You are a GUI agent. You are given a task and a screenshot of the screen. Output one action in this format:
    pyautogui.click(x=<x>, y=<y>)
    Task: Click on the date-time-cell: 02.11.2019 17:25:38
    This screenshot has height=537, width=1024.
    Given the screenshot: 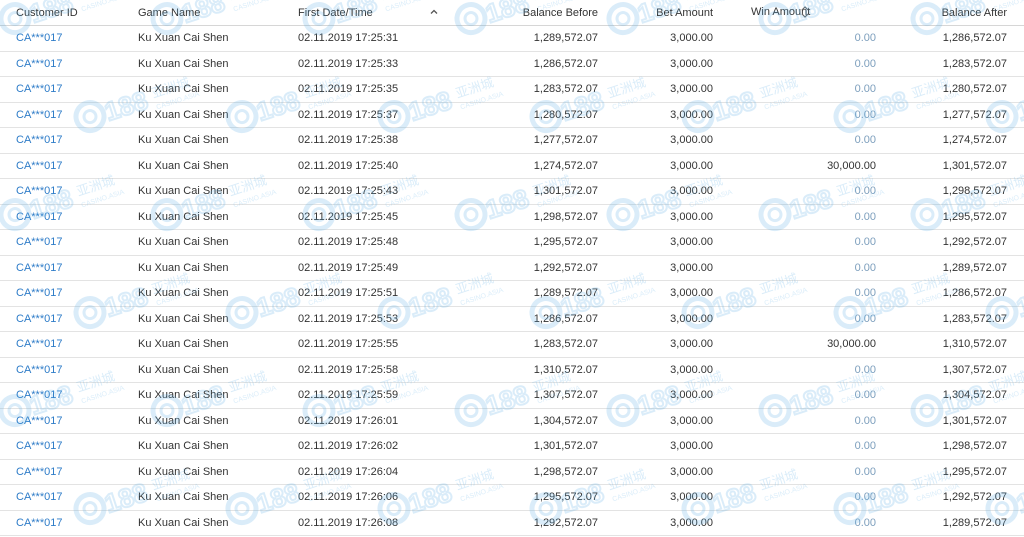 What is the action you would take?
    pyautogui.click(x=370, y=140)
    